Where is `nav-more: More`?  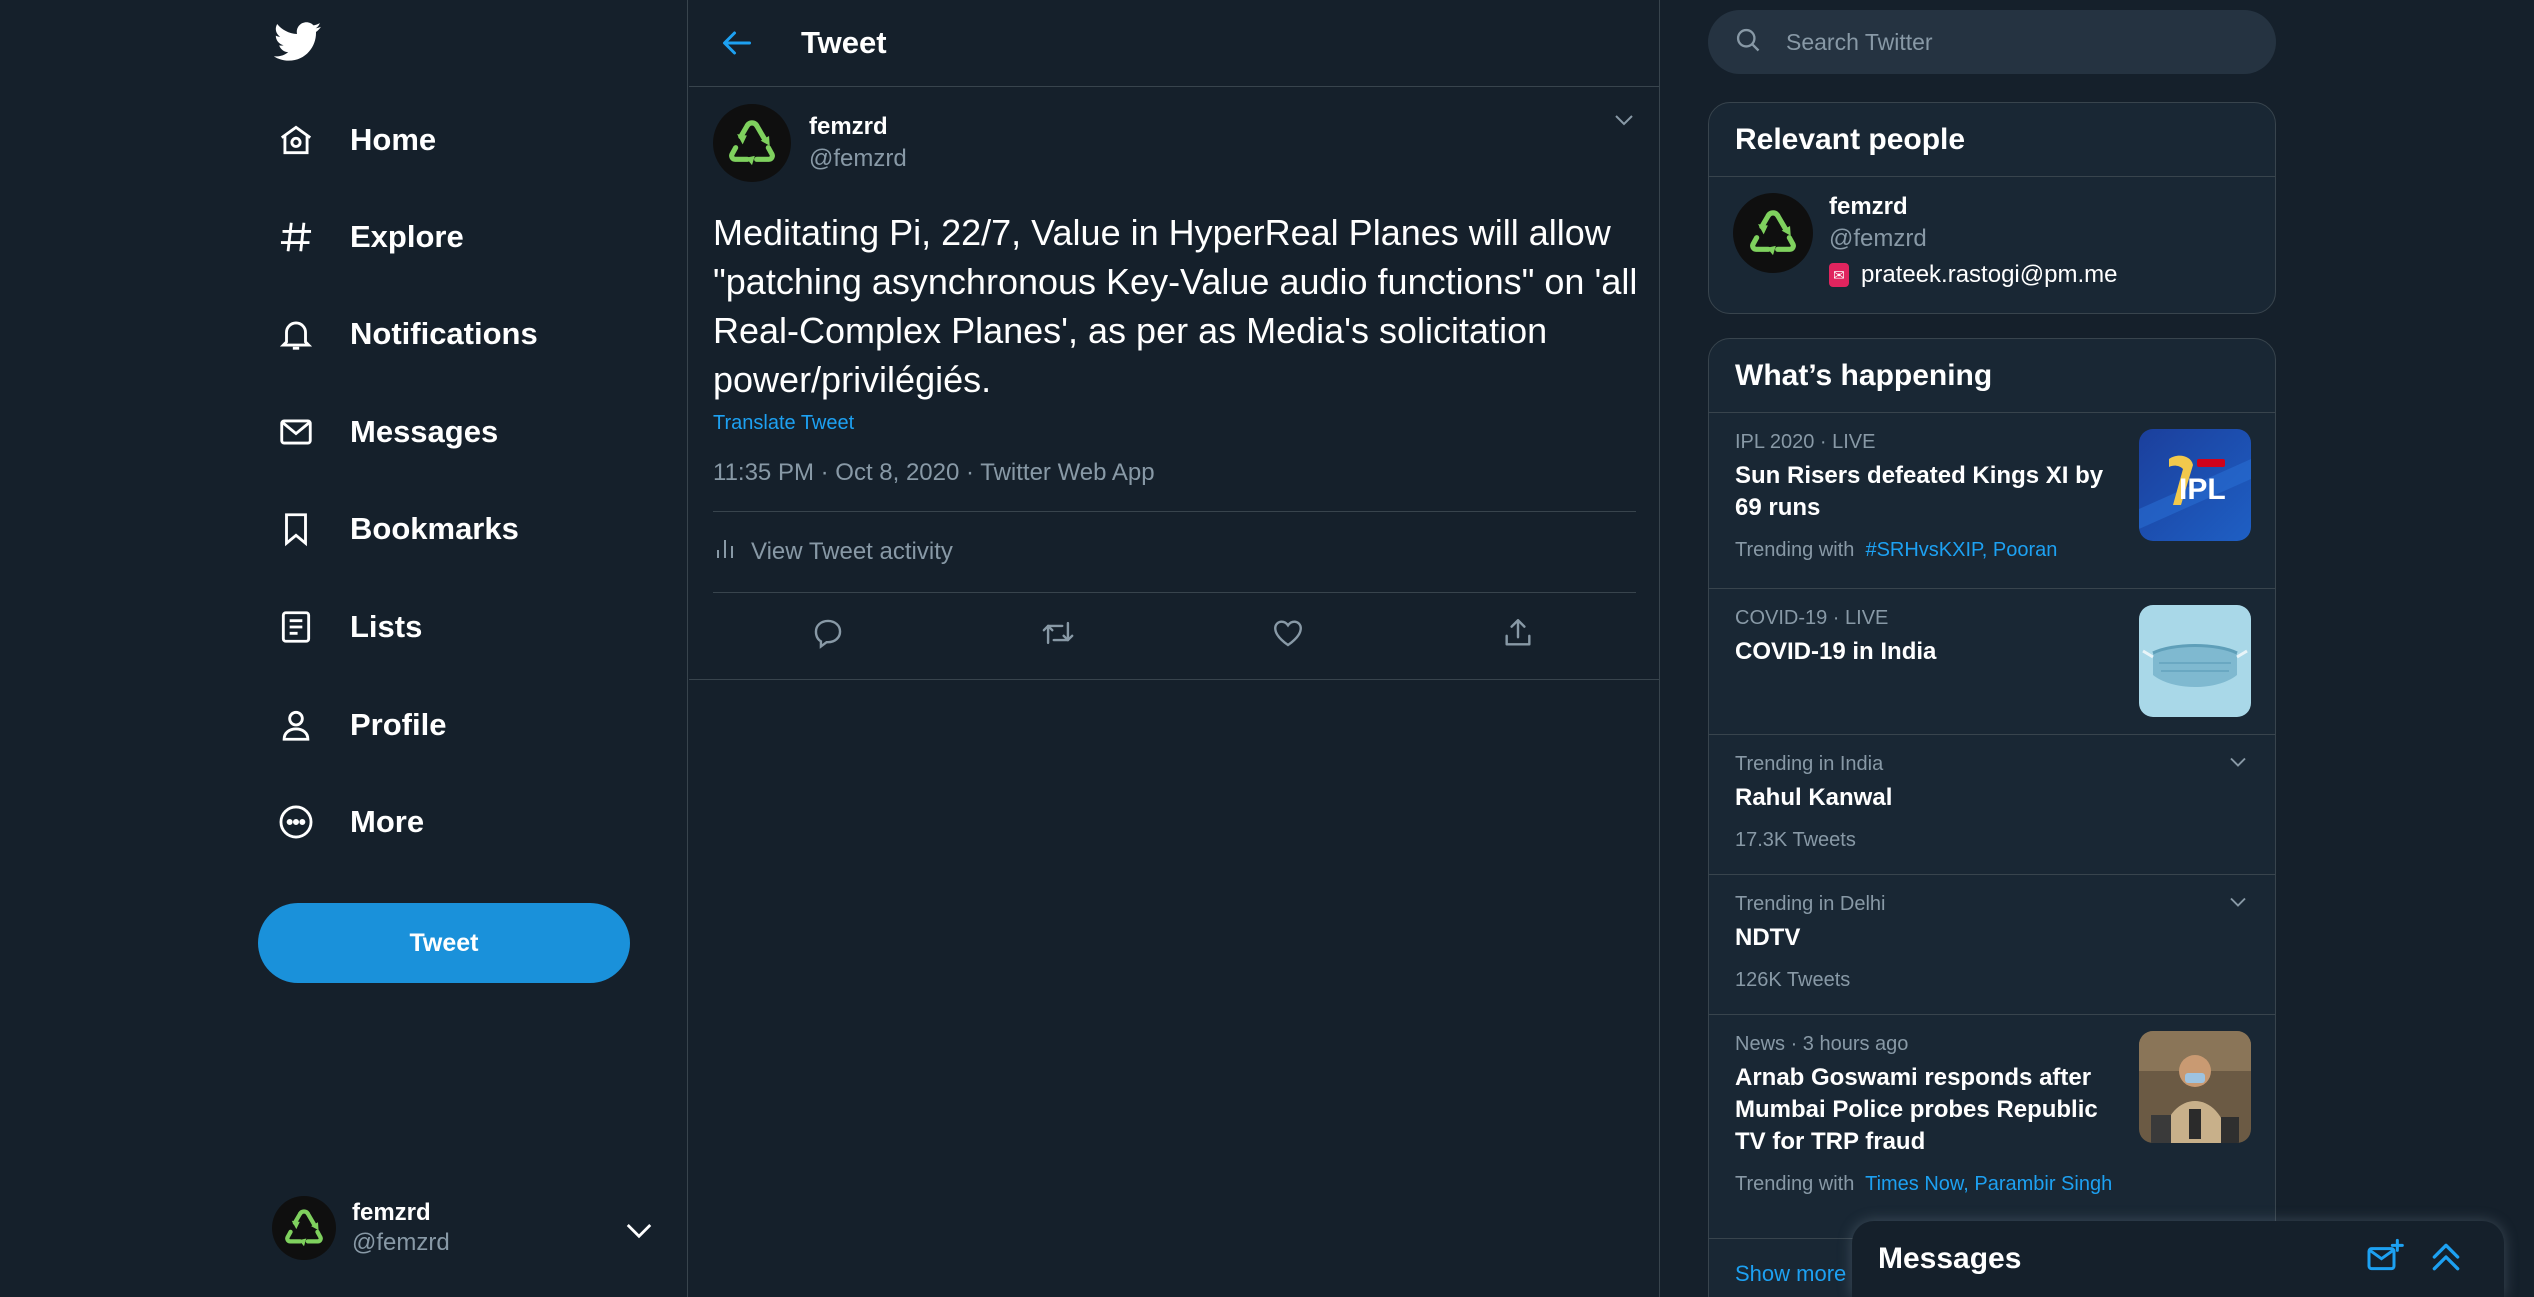
nav-more: More is located at coordinates (350, 822).